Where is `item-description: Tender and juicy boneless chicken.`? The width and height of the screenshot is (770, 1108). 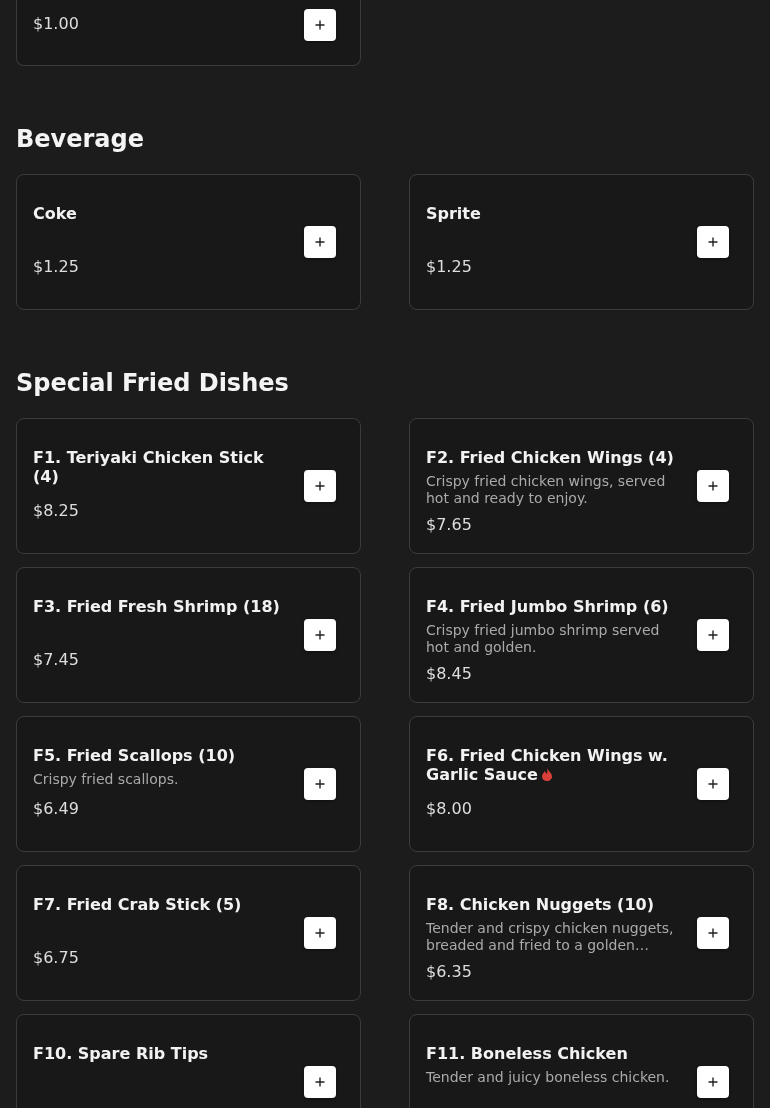
item-description: Tender and juicy boneless chicken. is located at coordinates (548, 1077).